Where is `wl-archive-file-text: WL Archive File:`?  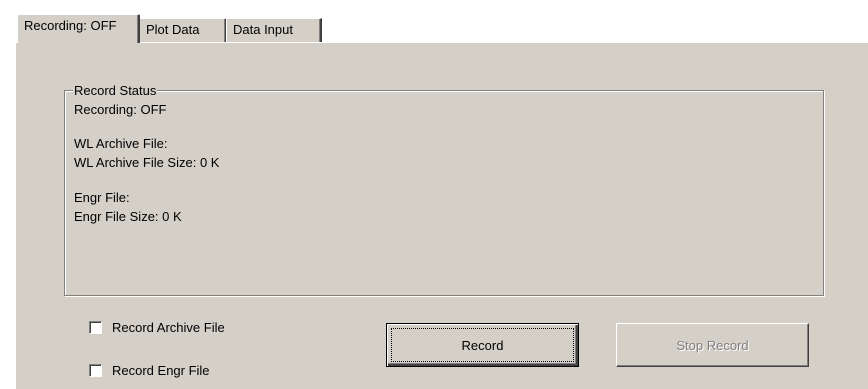
wl-archive-file-text: WL Archive File: is located at coordinates (121, 143).